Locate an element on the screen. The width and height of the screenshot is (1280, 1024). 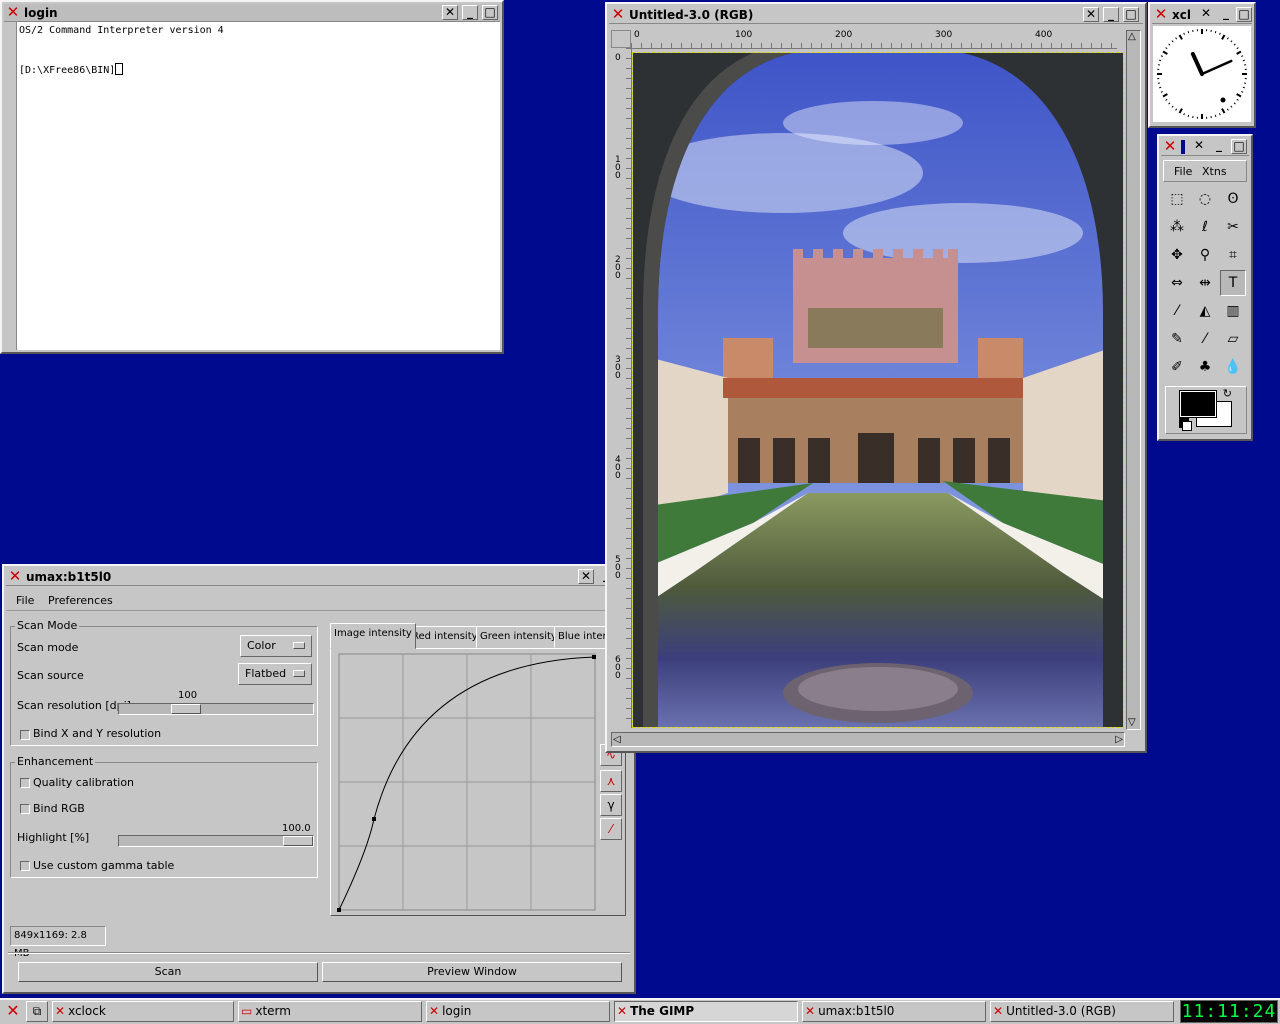
bind-rgb-checkbox is located at coordinates (25, 809).